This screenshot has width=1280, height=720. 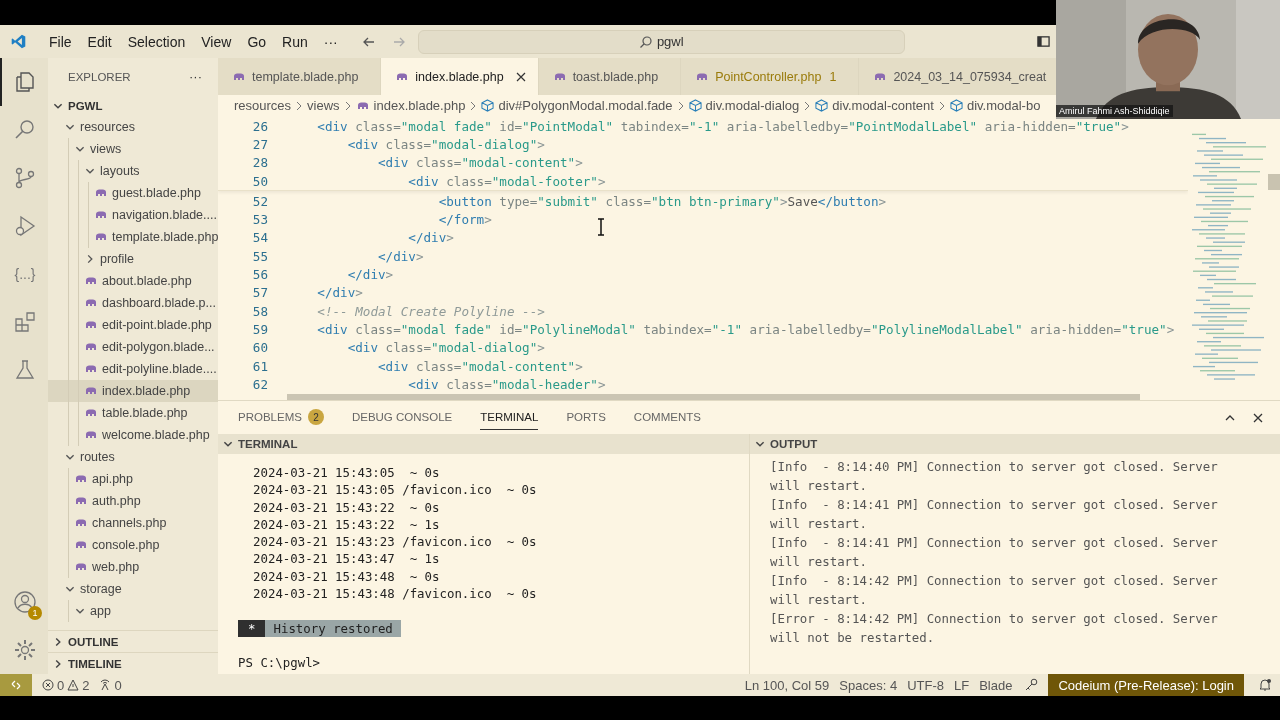 I want to click on more-actions-button: ···, so click(x=195, y=76).